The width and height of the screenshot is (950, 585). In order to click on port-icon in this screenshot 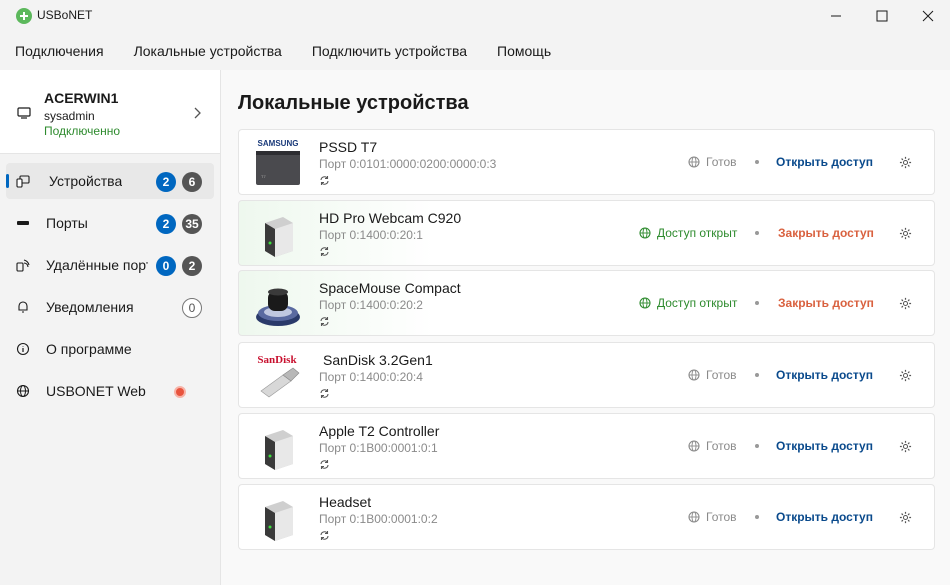, I will do `click(23, 223)`.